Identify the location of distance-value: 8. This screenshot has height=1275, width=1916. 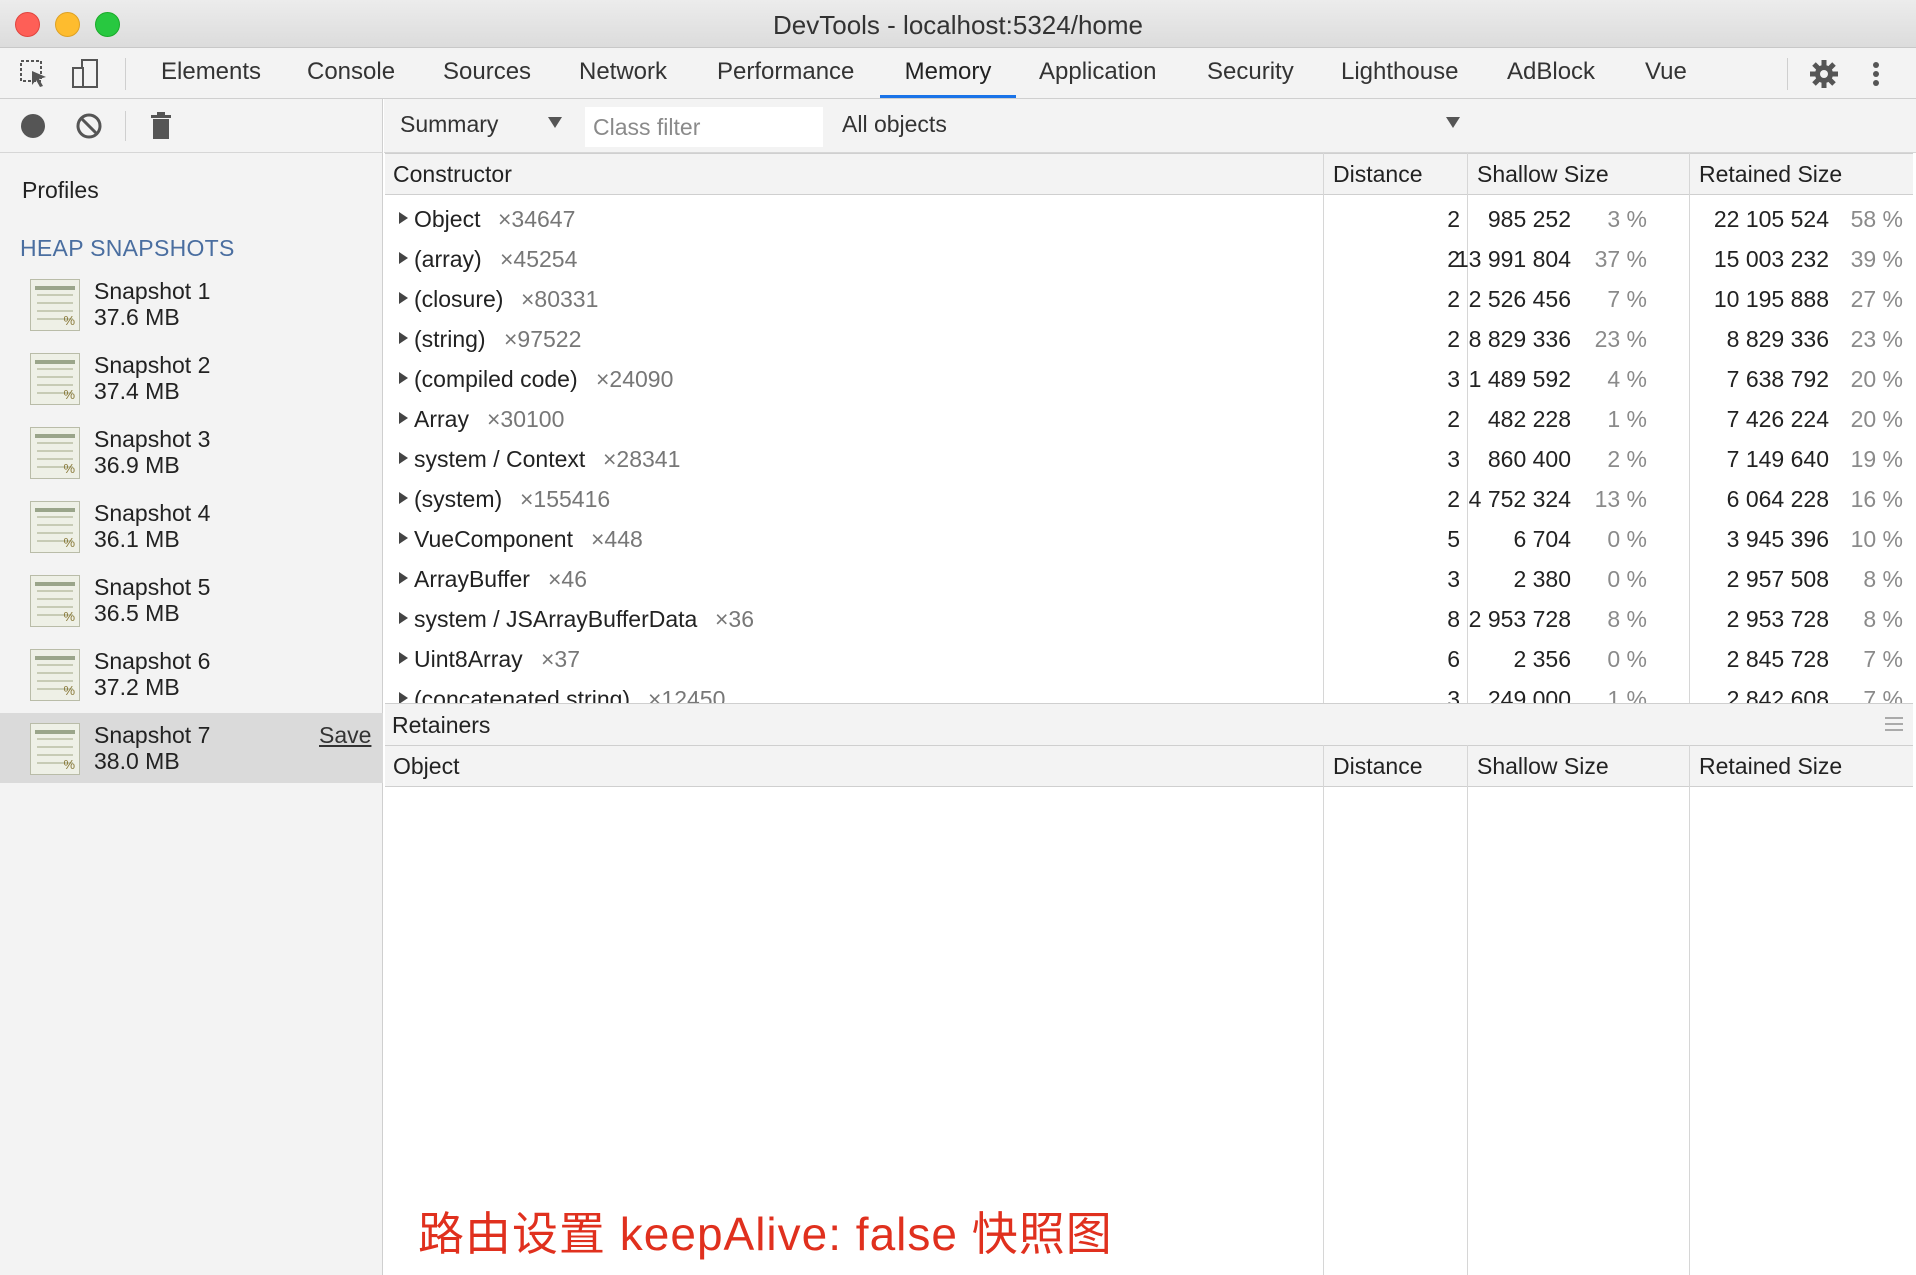
(1453, 619).